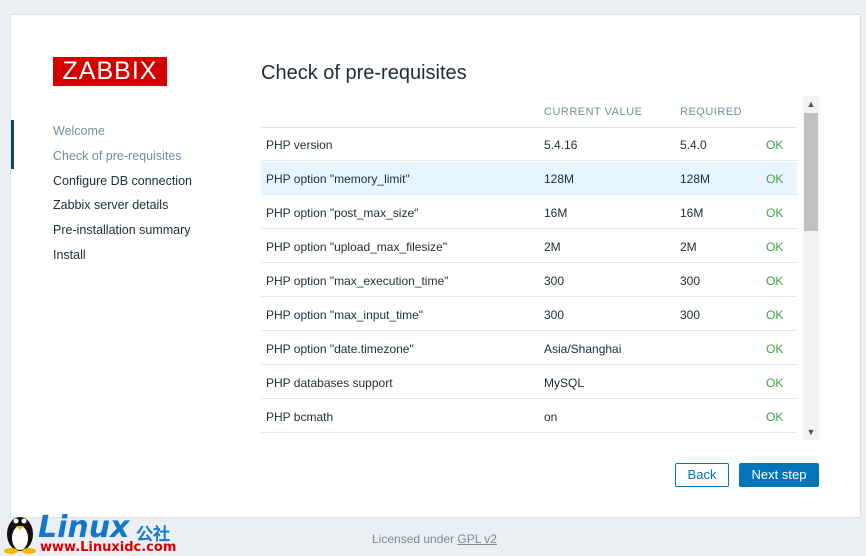 This screenshot has width=866, height=556. I want to click on row-current: Asia/Shanghai, so click(583, 349).